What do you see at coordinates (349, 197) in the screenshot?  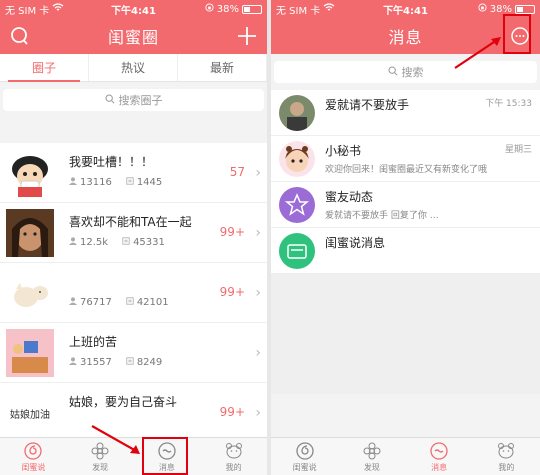 I see `message-title: 蜜友动态` at bounding box center [349, 197].